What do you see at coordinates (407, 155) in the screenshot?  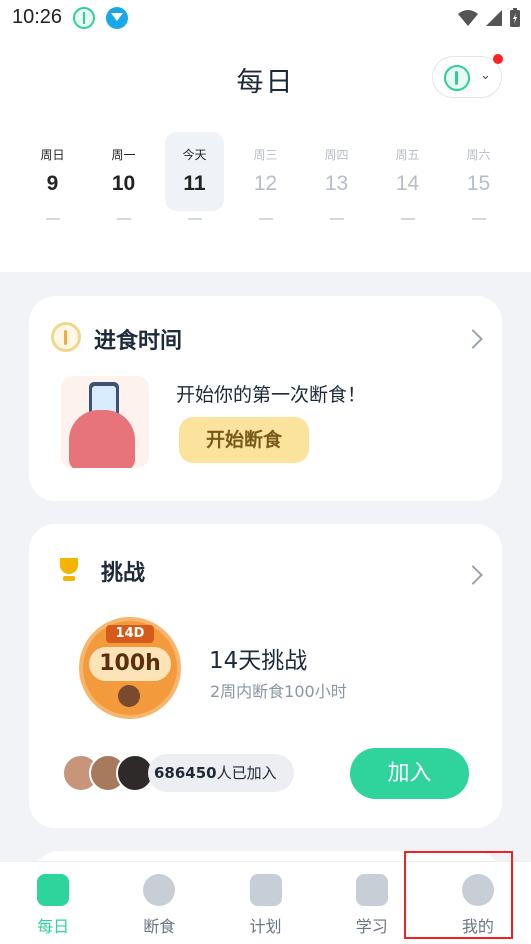 I see `day-name: 周五` at bounding box center [407, 155].